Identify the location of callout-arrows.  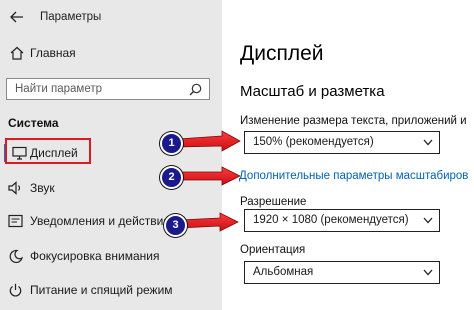
(209, 181).